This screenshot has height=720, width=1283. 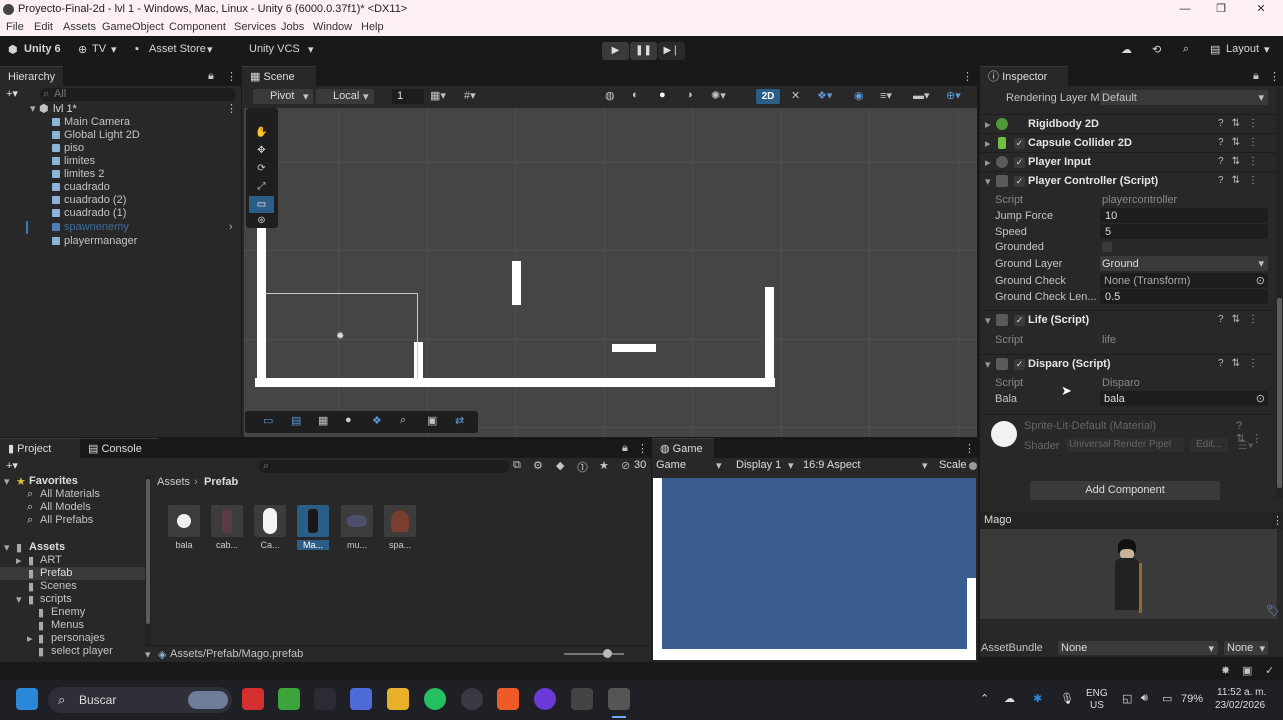 I want to click on object-picker-icon: ⊙, so click(x=1260, y=281).